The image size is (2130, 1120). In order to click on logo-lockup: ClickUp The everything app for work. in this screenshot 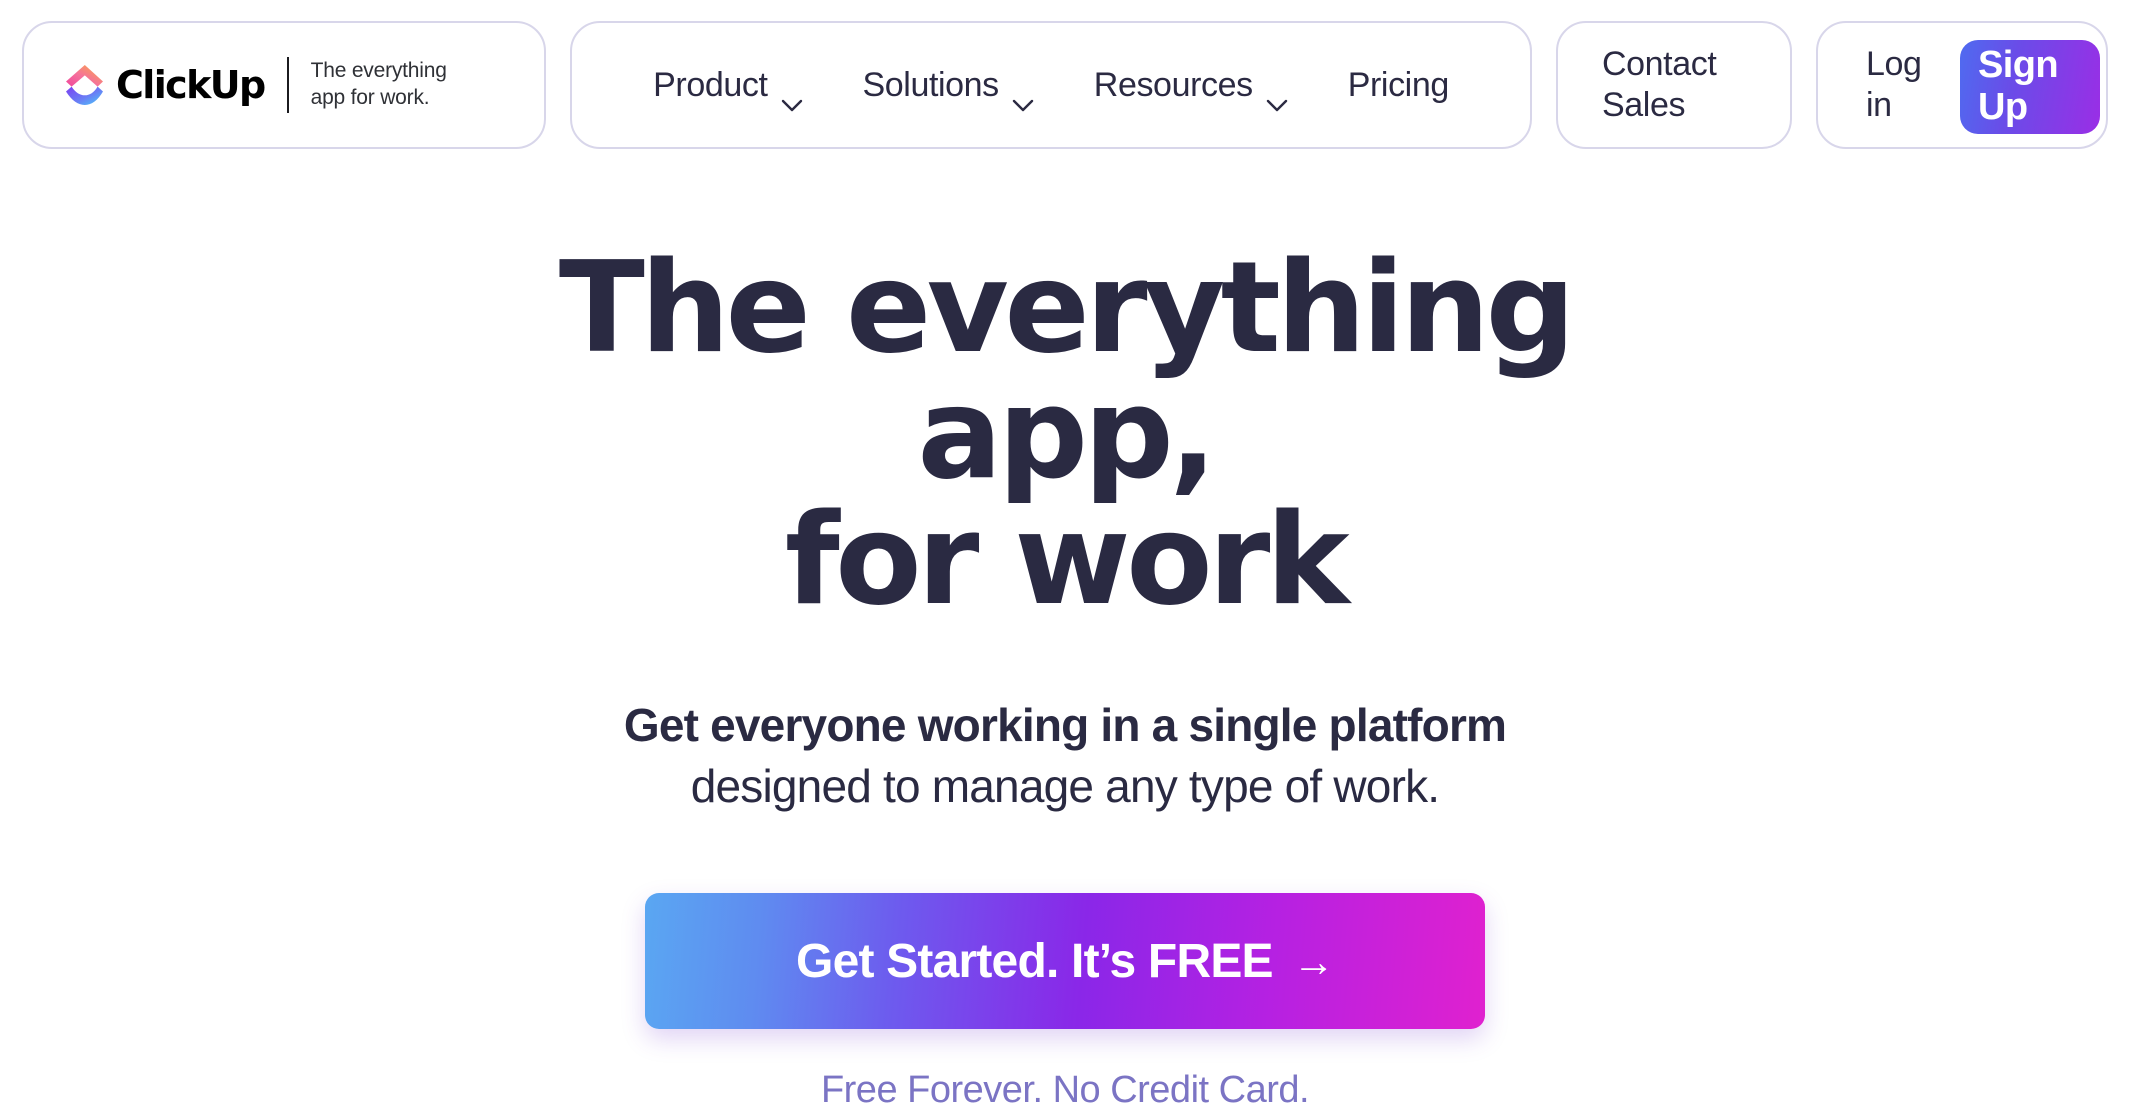, I will do `click(255, 85)`.